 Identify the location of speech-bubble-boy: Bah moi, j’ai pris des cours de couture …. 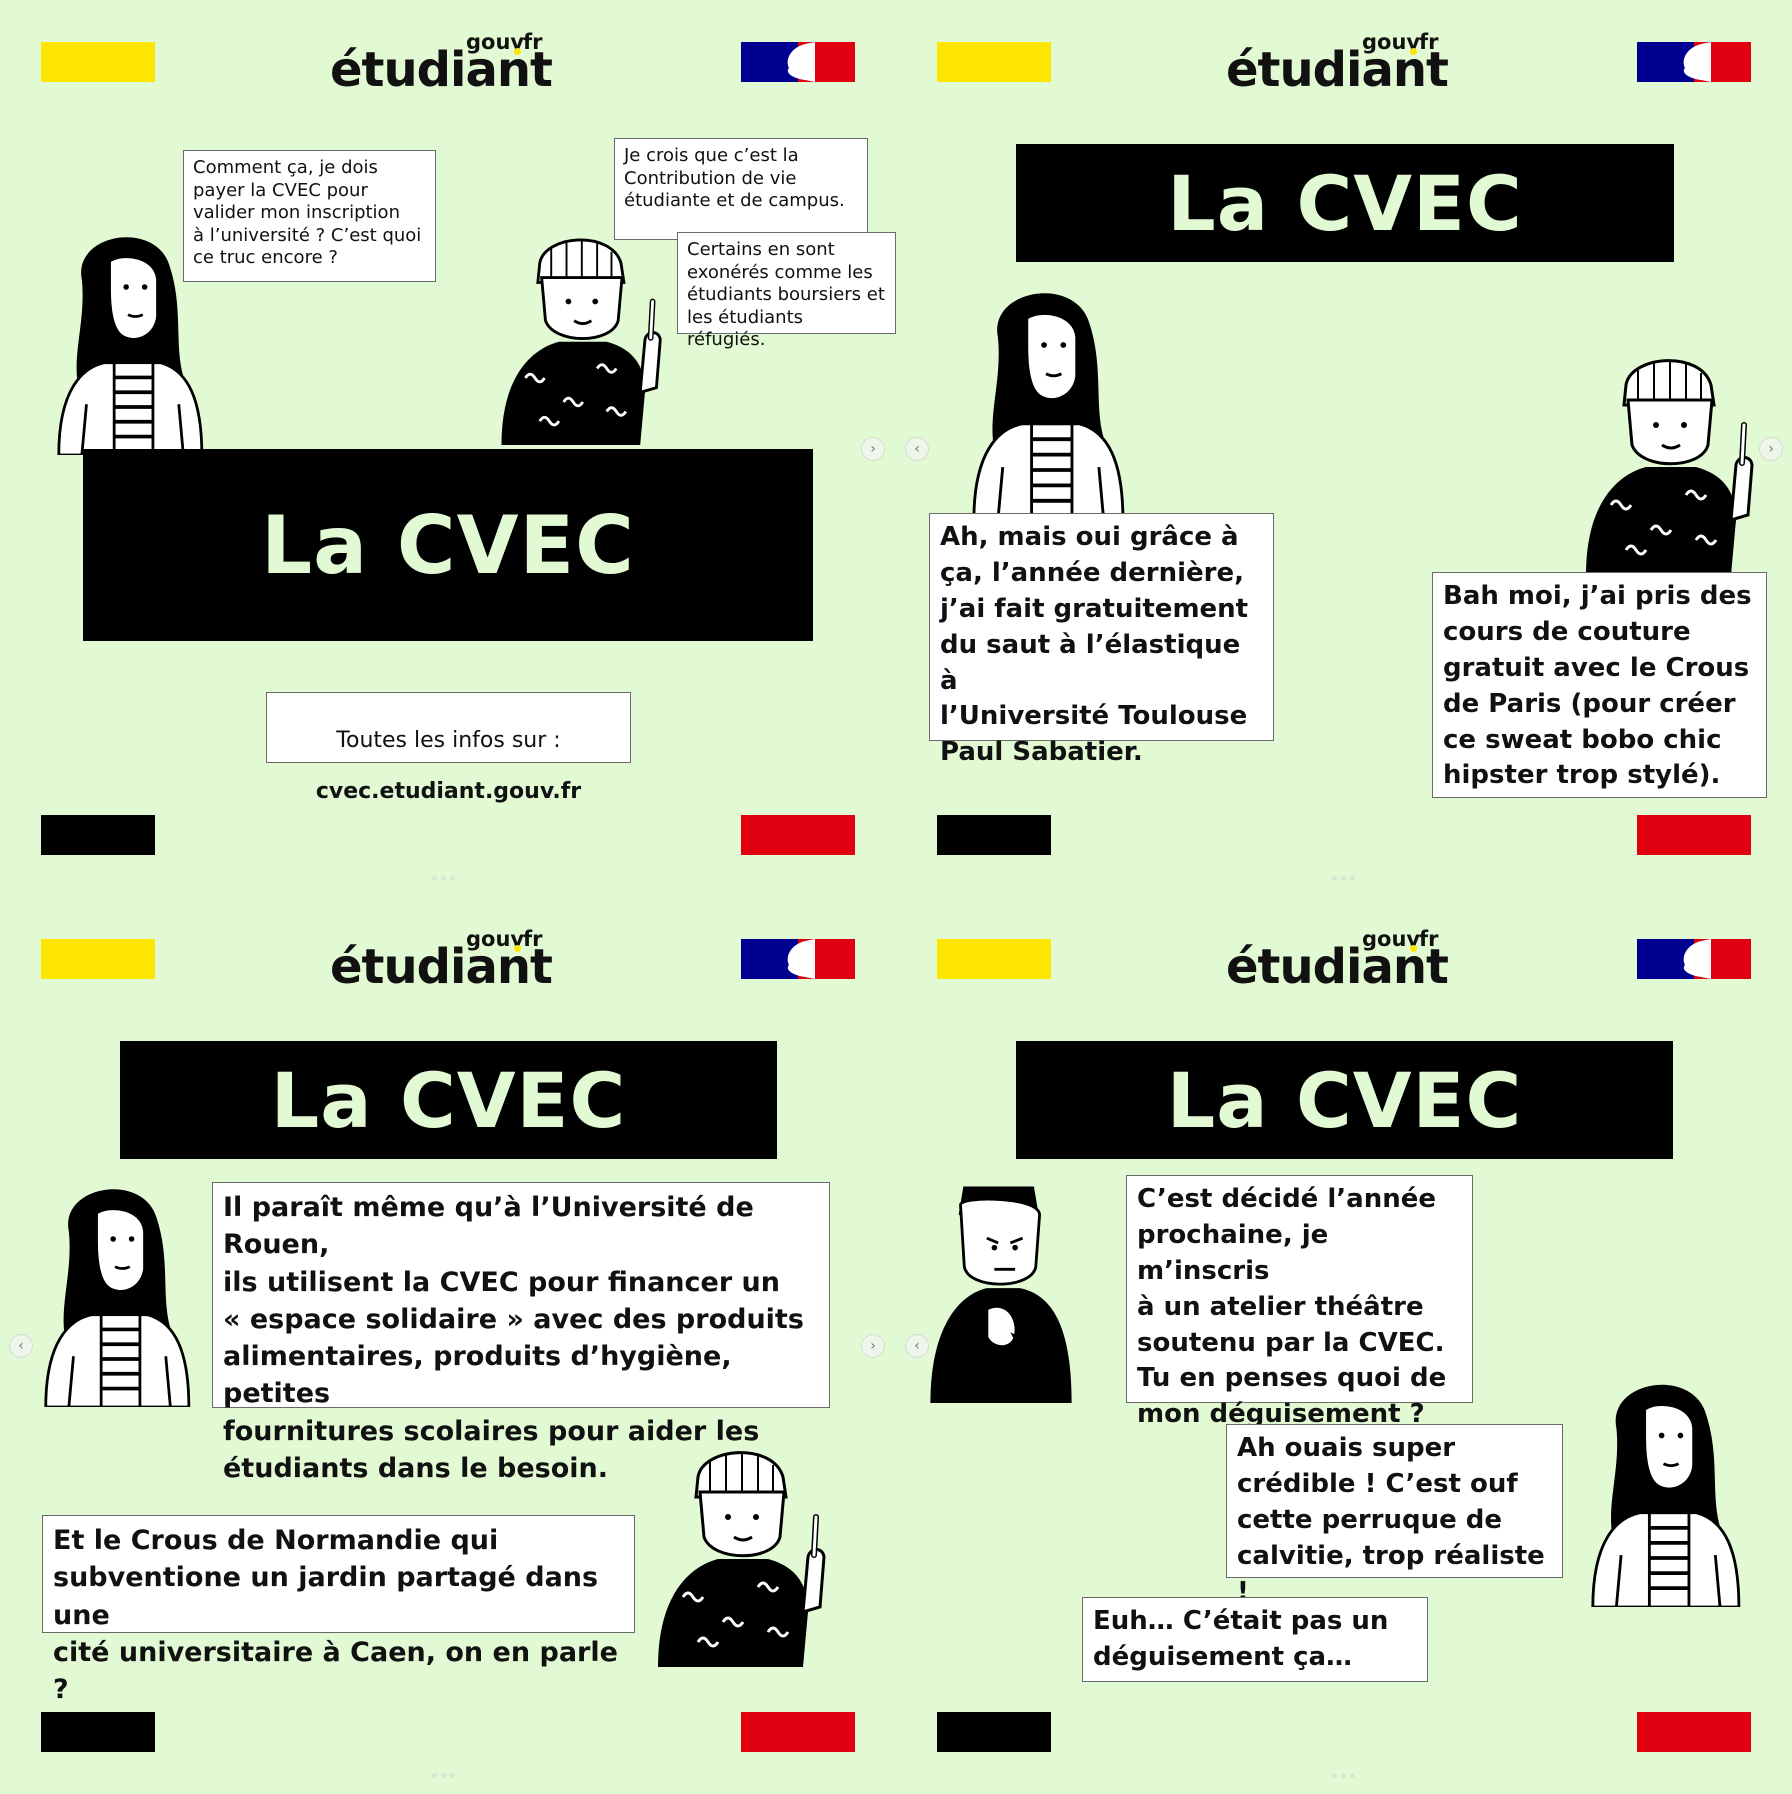
(1599, 685).